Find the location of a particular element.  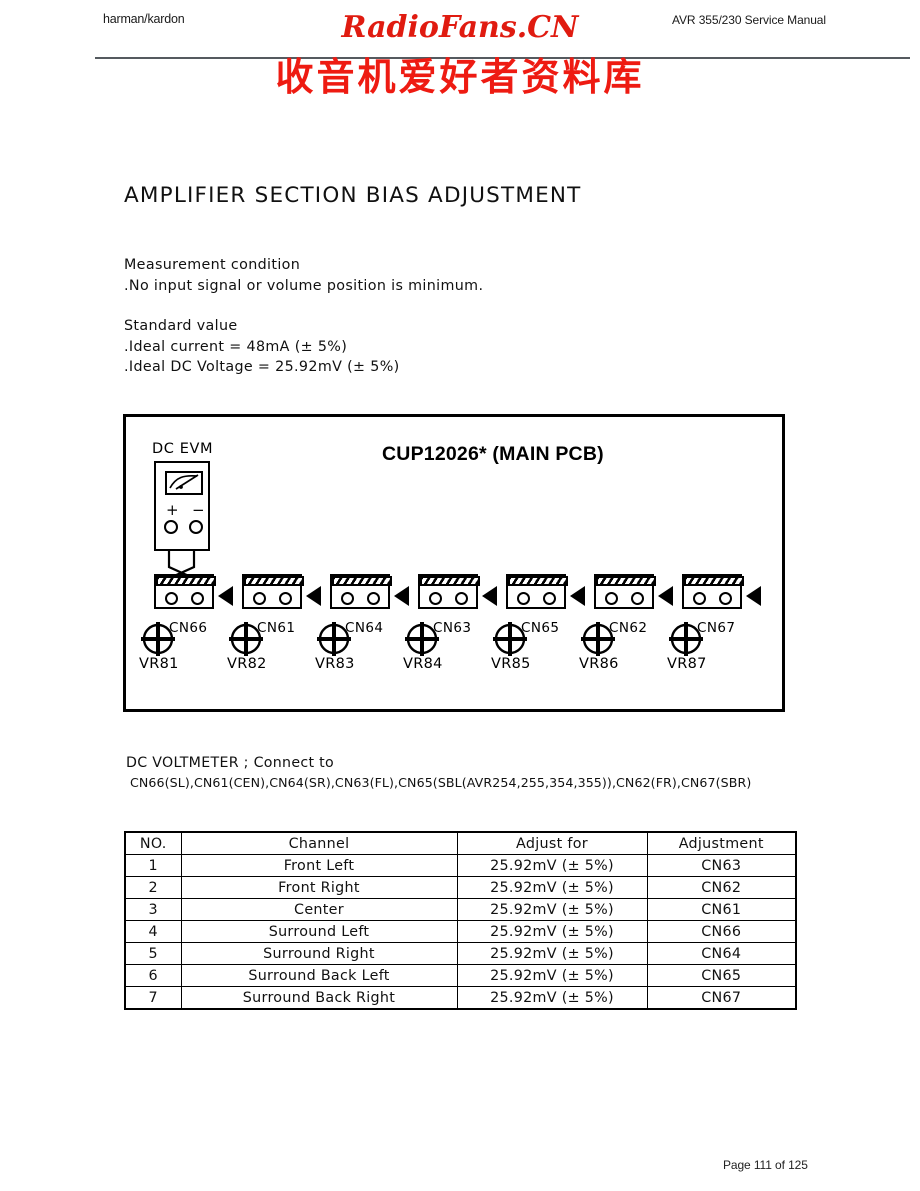

table-row: 4 Surround Left 25.92mV (± 5%) CN66 is located at coordinates (460, 931).